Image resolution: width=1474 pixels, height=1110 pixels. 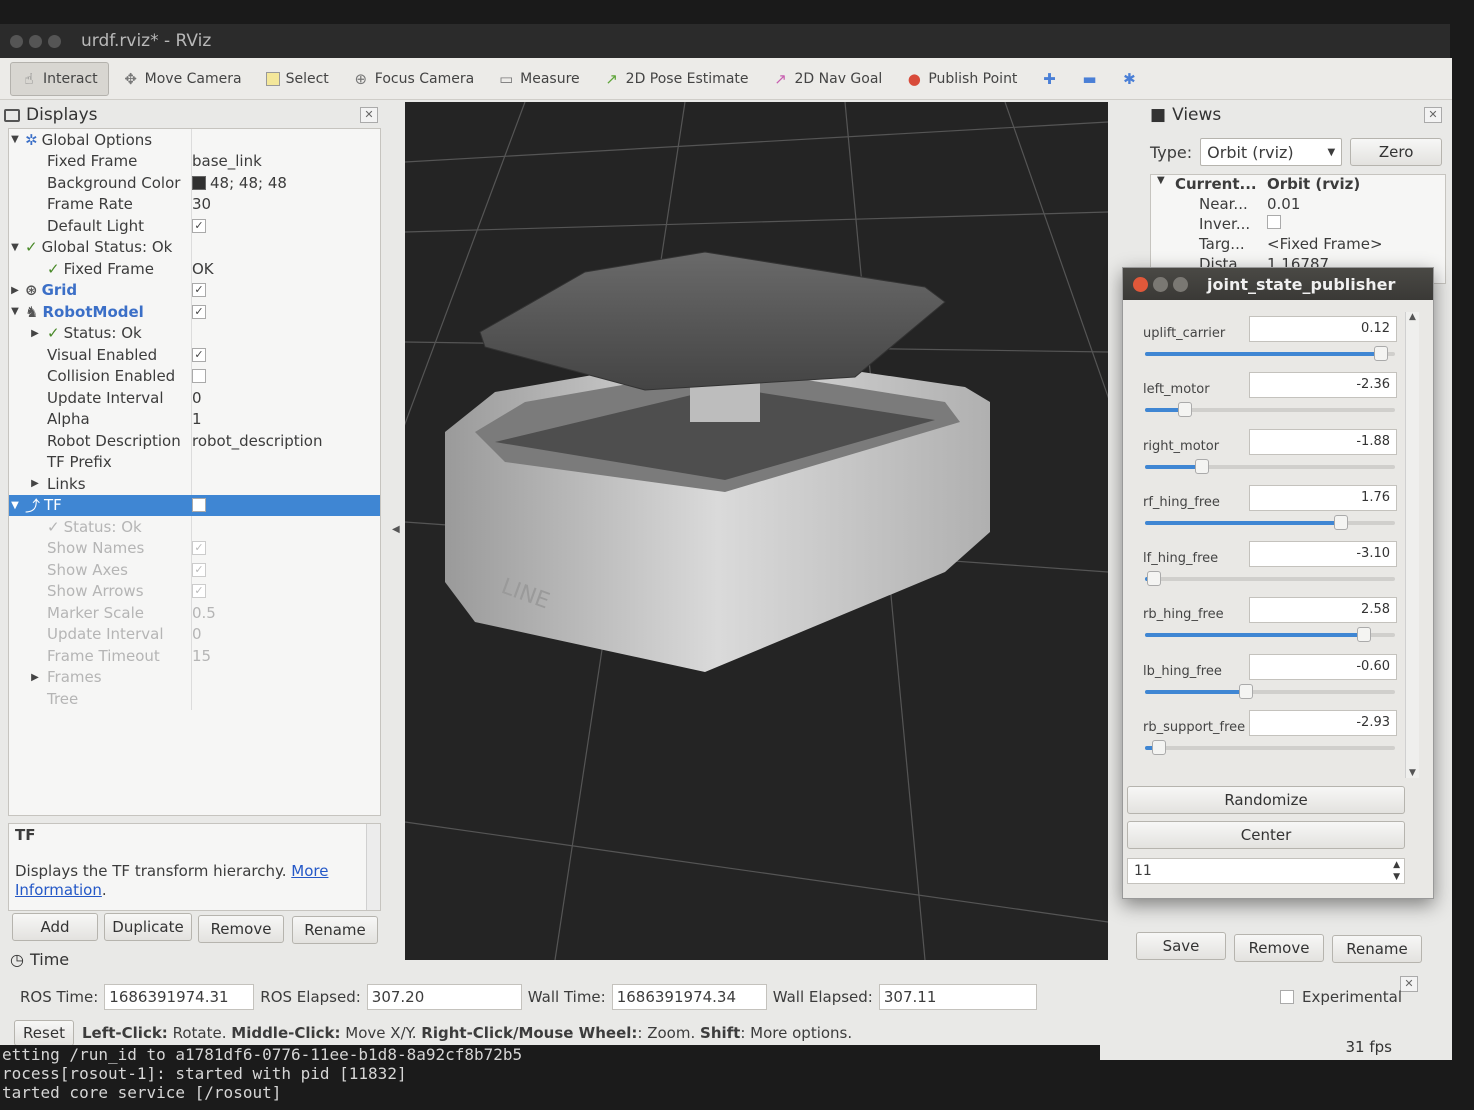 What do you see at coordinates (1181, 946) in the screenshot?
I see `save-view-button: Save` at bounding box center [1181, 946].